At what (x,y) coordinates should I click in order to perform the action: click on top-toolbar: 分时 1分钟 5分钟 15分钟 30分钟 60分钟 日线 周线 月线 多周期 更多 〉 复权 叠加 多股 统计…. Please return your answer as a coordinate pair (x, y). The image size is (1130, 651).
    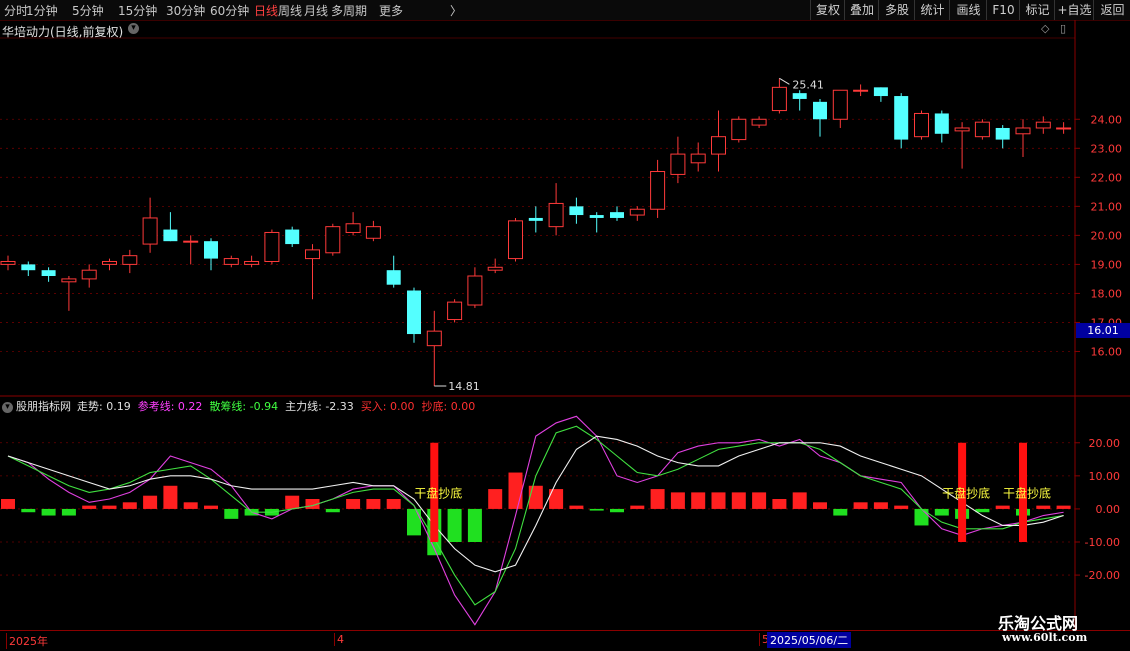
    Looking at the image, I should click on (565, 10).